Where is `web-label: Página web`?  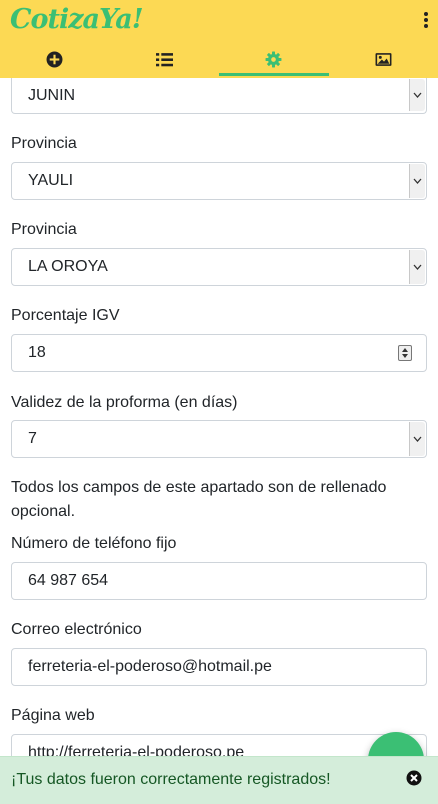
web-label: Página web is located at coordinates (53, 715).